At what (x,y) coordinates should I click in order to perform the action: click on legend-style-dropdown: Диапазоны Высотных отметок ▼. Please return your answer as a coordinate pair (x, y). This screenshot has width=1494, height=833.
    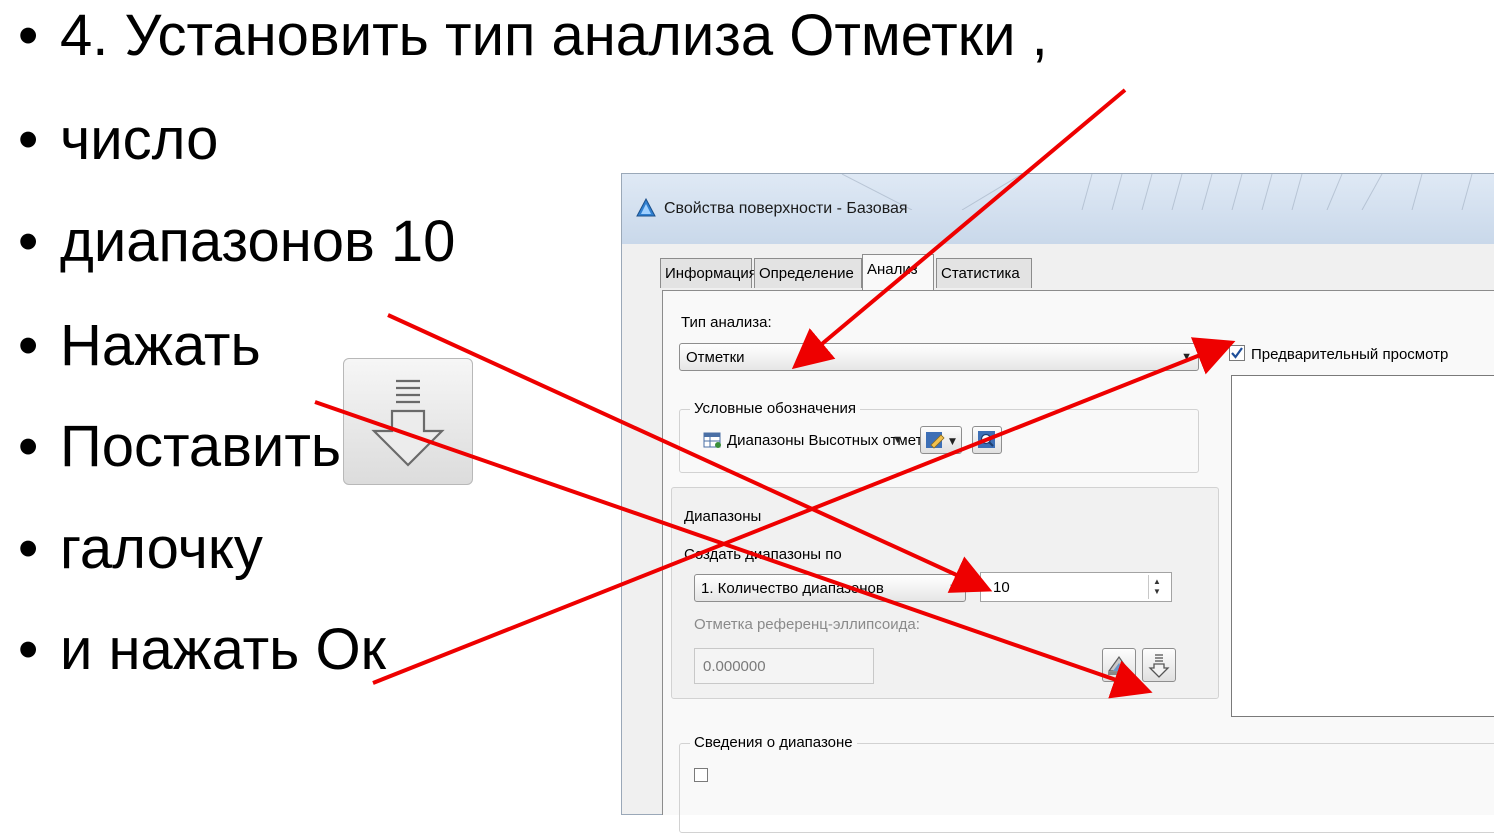
    Looking at the image, I should click on (817, 440).